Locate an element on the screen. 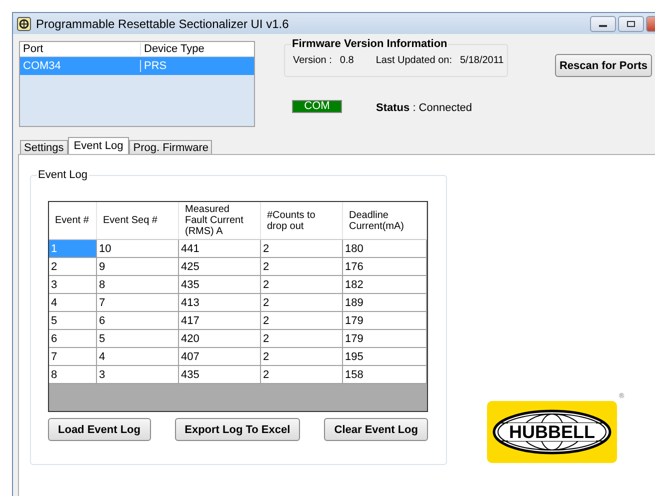 The image size is (655, 496). port-list: Port Device Type COM34 PRS is located at coordinates (137, 84).